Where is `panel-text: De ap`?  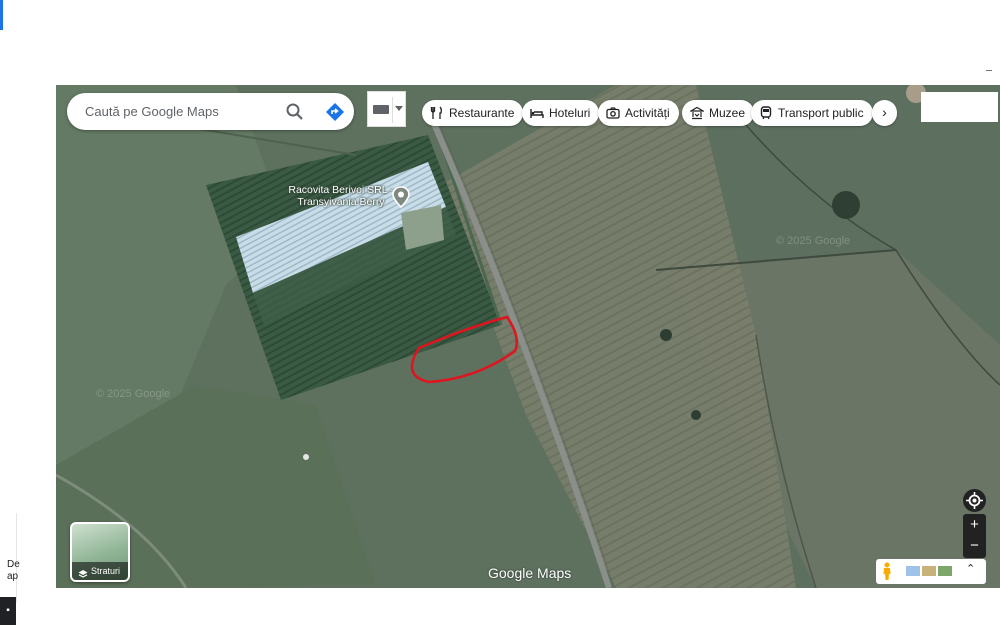
panel-text: De ap is located at coordinates (13, 571).